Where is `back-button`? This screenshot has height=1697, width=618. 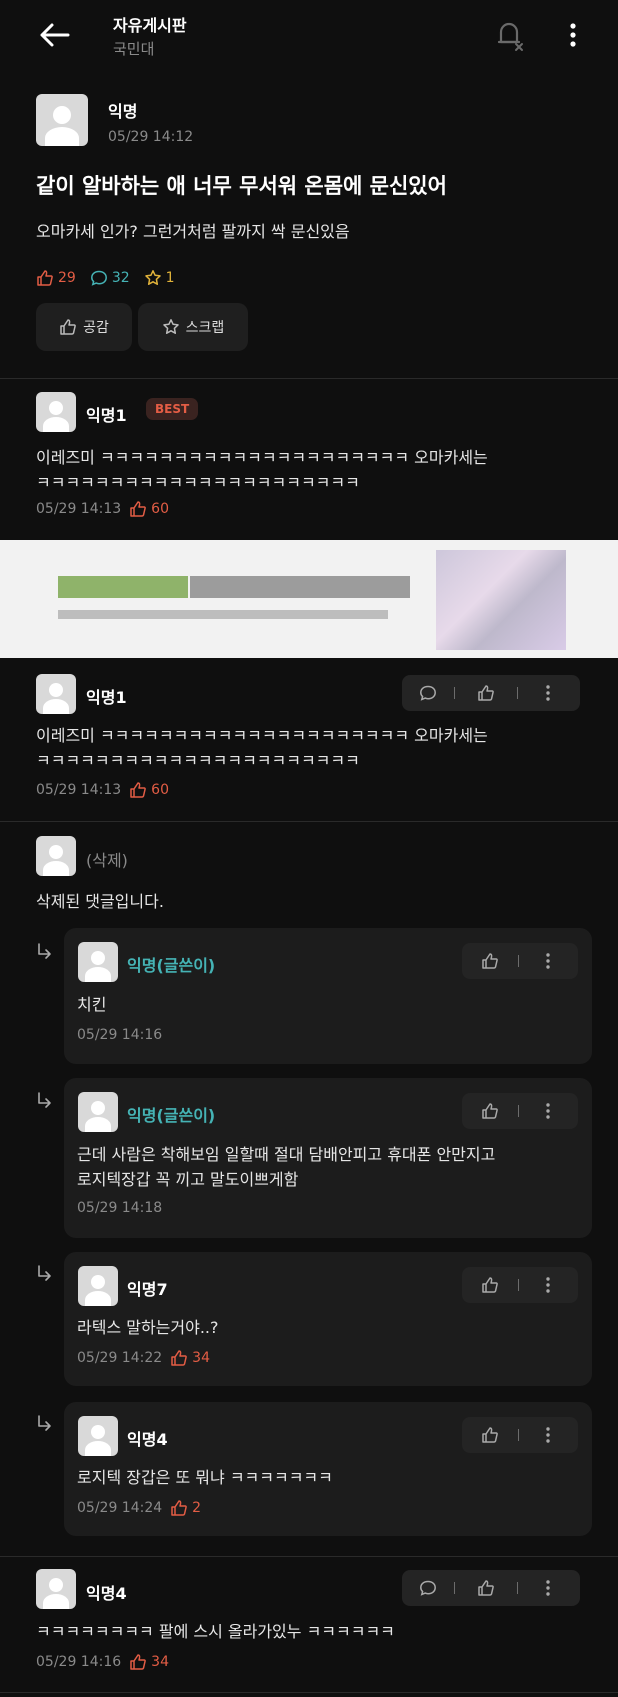 back-button is located at coordinates (56, 35).